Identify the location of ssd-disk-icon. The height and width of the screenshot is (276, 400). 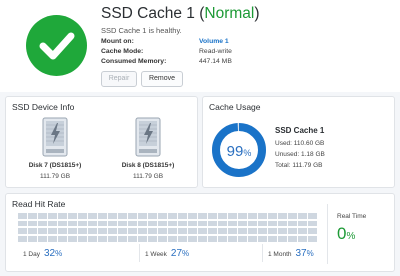
(148, 139).